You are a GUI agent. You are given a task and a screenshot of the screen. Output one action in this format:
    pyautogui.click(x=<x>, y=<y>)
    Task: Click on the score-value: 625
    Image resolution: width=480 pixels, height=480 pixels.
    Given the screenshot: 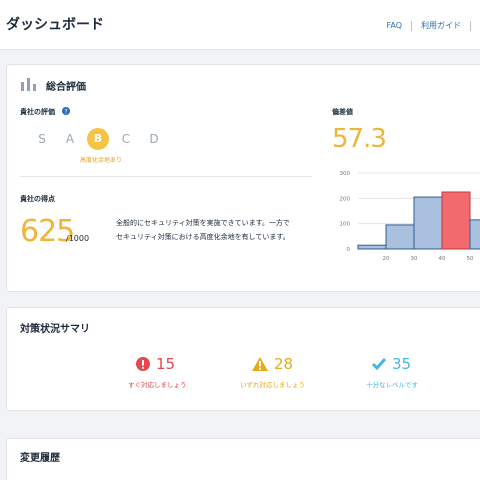 What is the action you would take?
    pyautogui.click(x=47, y=231)
    